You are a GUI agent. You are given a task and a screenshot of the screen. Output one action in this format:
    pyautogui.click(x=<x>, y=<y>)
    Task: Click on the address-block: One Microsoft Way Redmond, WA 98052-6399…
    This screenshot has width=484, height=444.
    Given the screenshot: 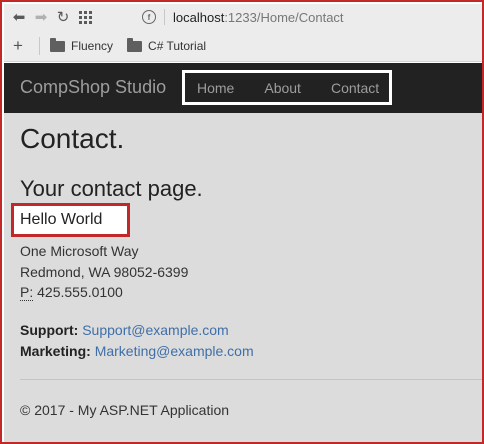 What is the action you would take?
    pyautogui.click(x=104, y=272)
    